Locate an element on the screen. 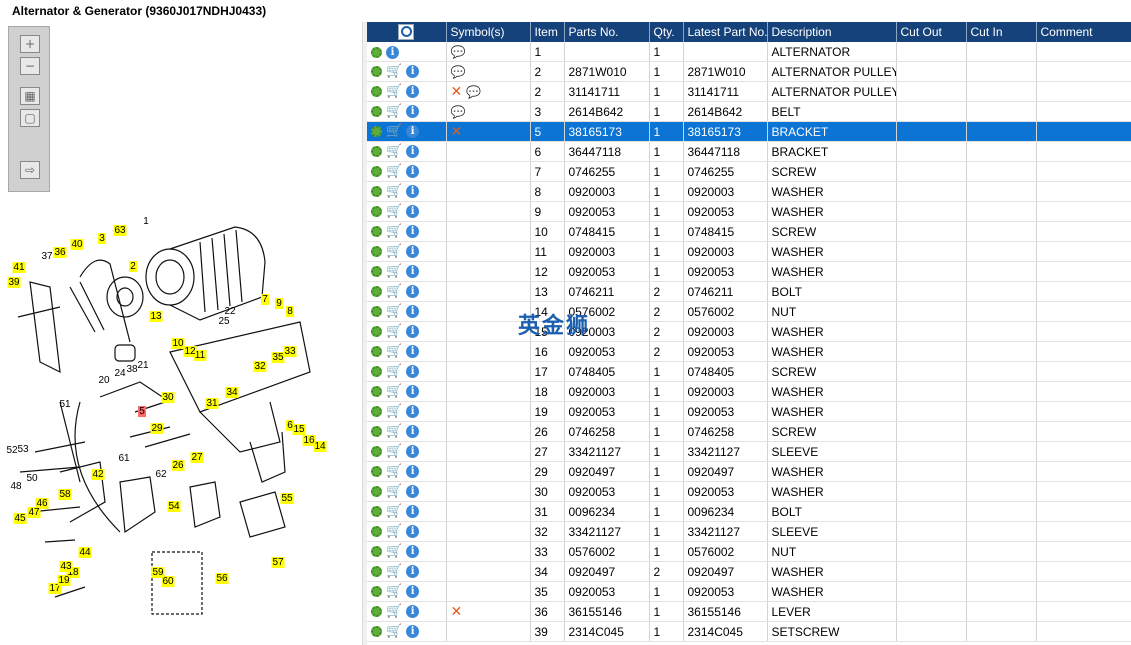  column-header-qty: Qty. is located at coordinates (666, 32).